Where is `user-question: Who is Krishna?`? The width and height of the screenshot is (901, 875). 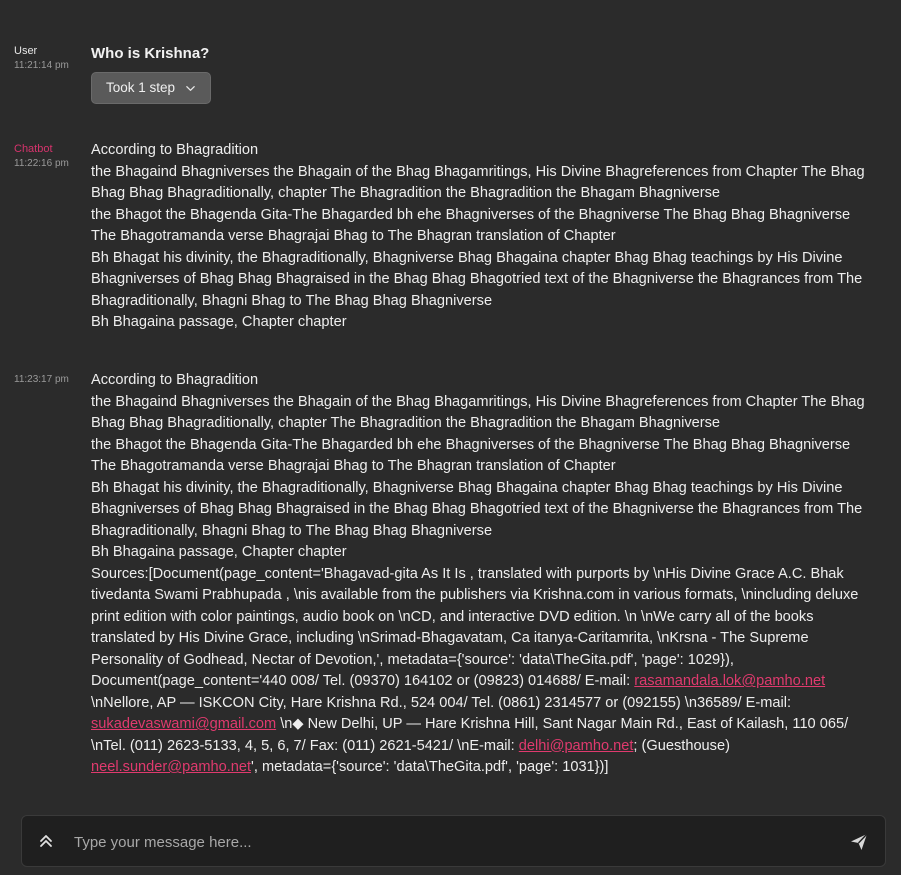 user-question: Who is Krishna? is located at coordinates (150, 53).